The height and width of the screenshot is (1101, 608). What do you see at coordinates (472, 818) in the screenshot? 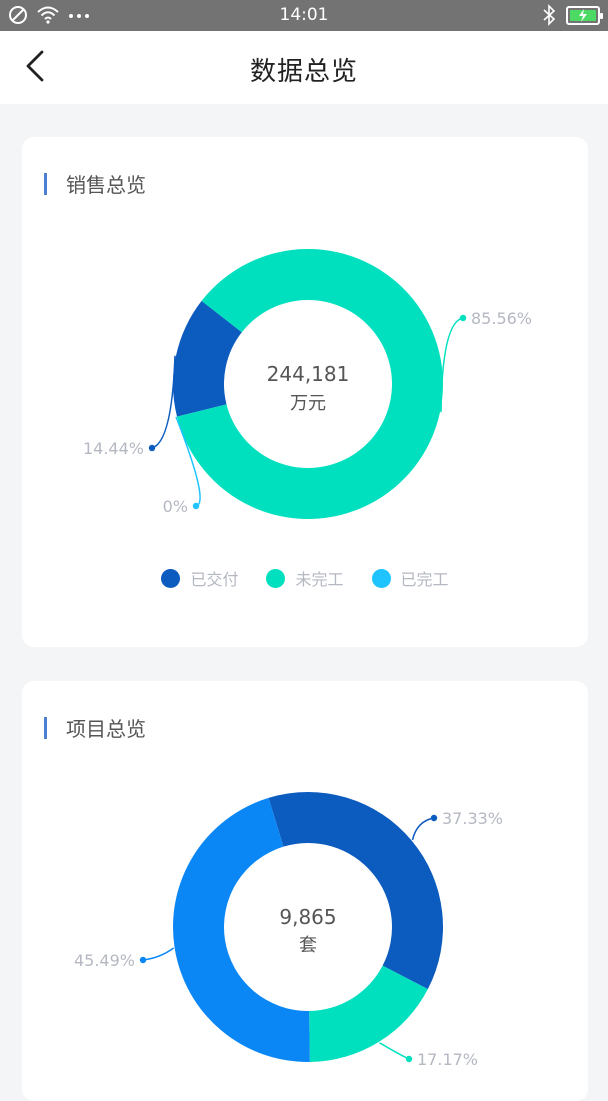
I see `projects-slice-label: 37.33%` at bounding box center [472, 818].